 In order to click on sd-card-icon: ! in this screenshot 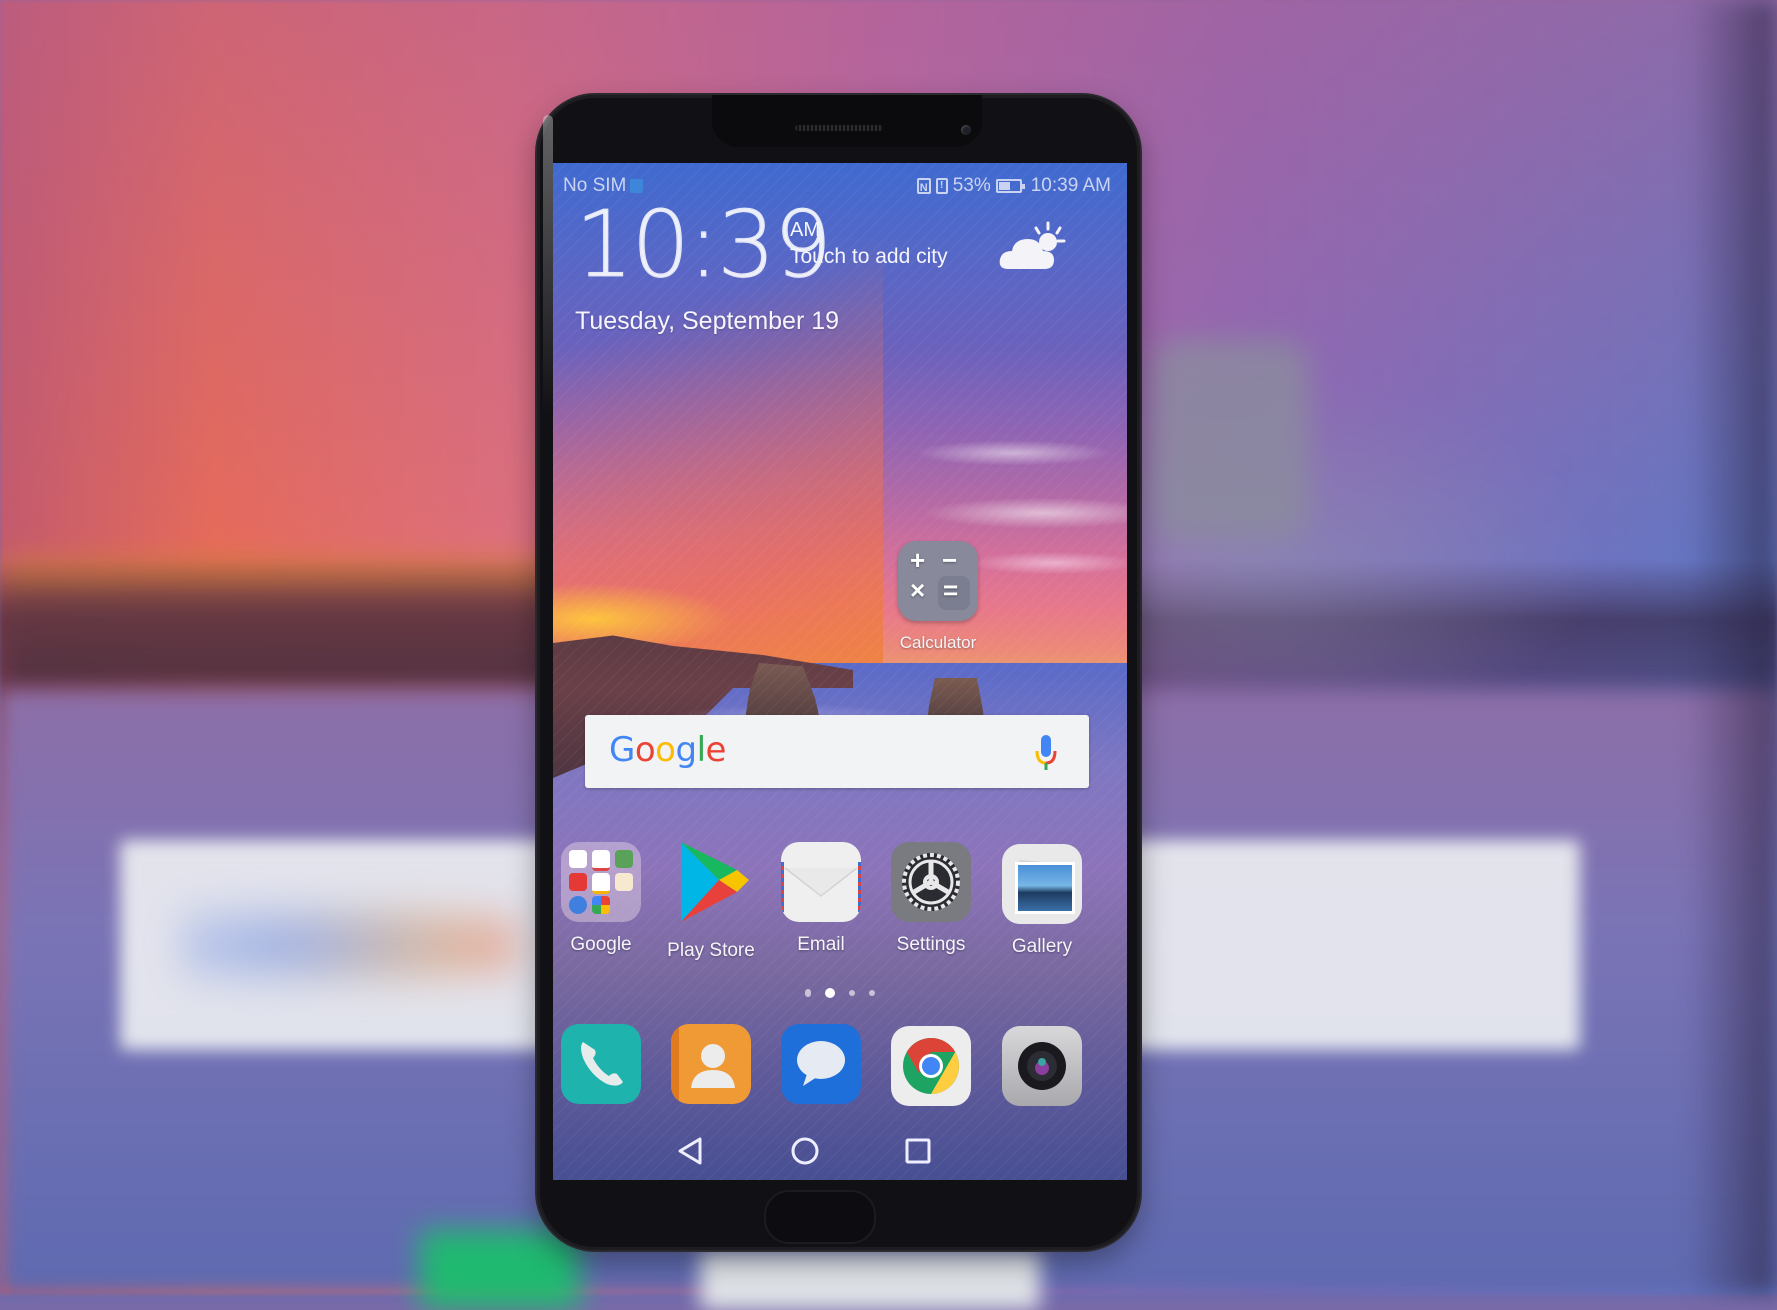, I will do `click(941, 186)`.